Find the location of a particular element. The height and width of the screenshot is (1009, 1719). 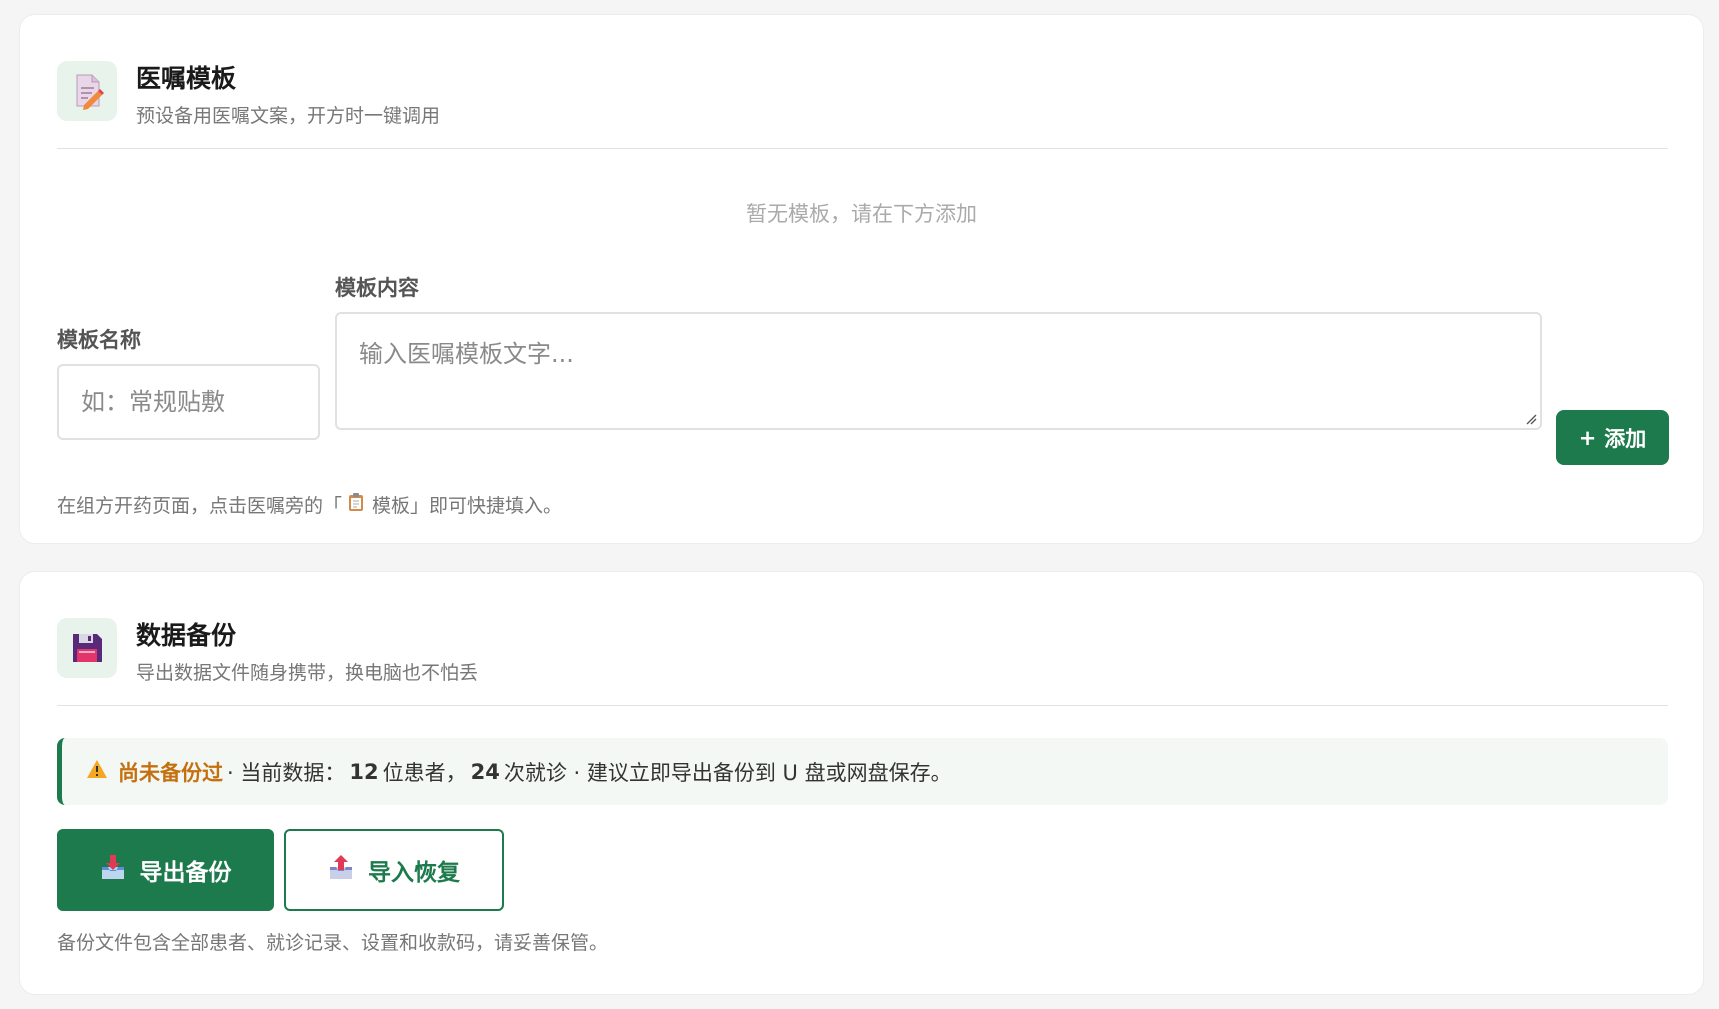

add-button-label: 添加 is located at coordinates (1625, 438).